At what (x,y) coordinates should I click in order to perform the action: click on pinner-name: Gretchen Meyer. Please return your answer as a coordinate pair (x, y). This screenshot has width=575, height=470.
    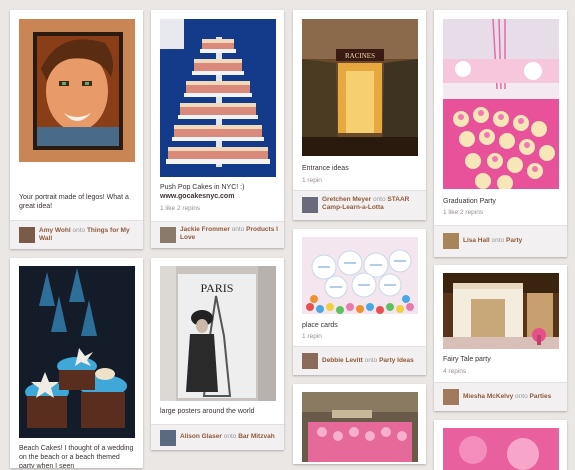
    Looking at the image, I should click on (346, 199).